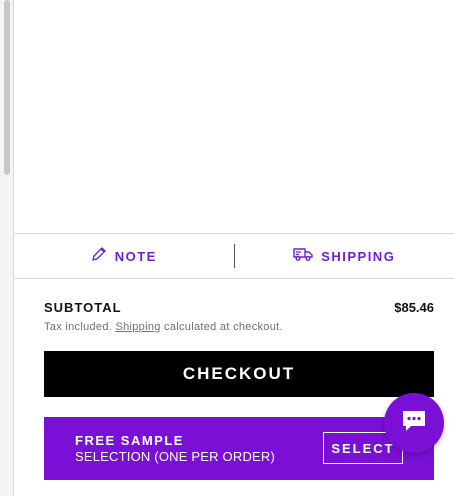  Describe the element at coordinates (7, 248) in the screenshot. I see `left-scroll-rail` at that location.